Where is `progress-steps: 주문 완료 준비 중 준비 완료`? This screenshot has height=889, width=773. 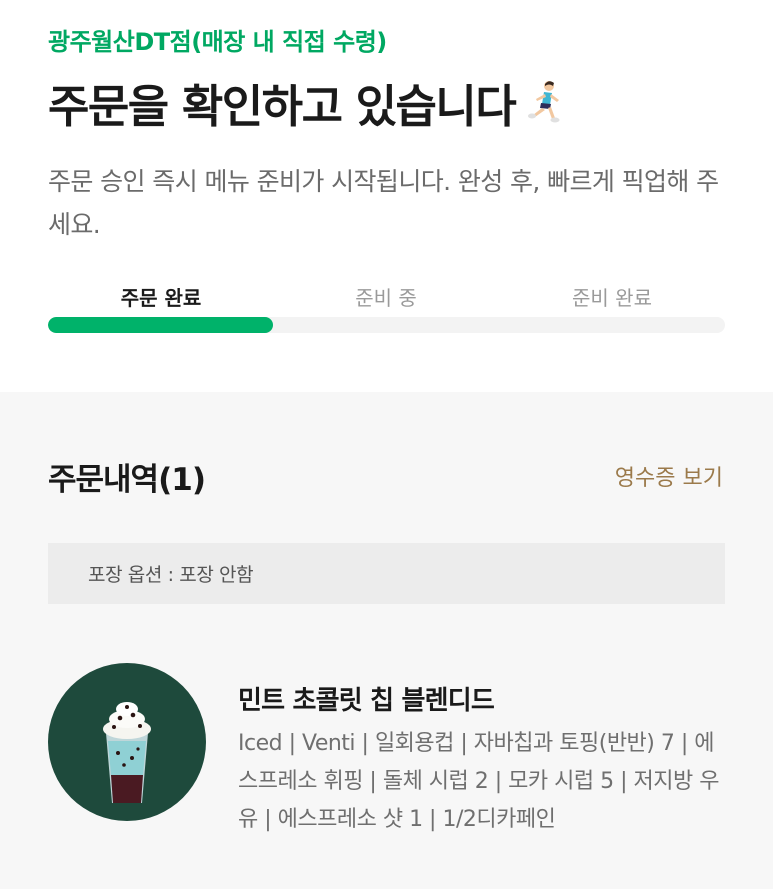 progress-steps: 주문 완료 준비 중 준비 완료 is located at coordinates (386, 297).